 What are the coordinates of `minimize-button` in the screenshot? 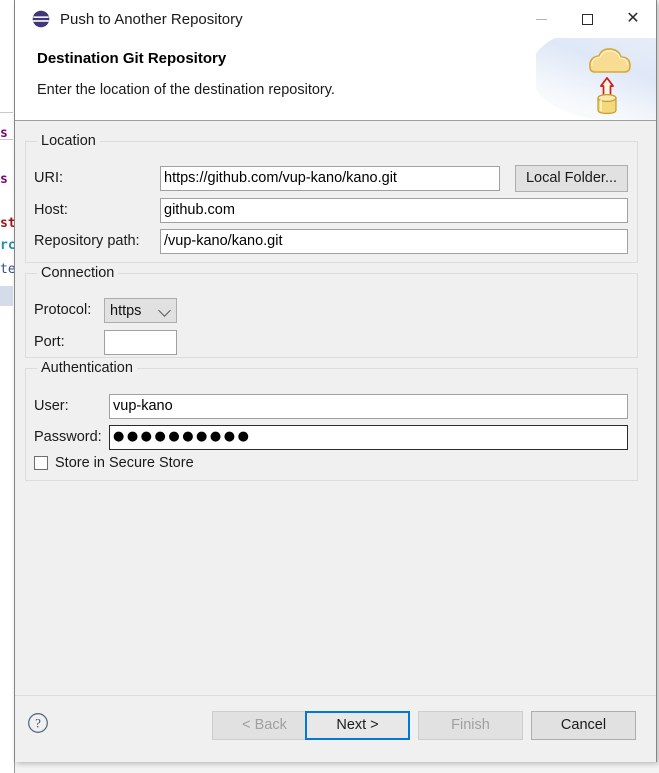 It's located at (541, 19).